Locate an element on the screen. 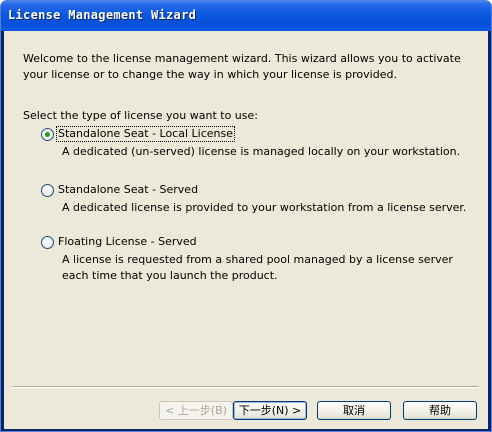  cancel-button: 取消 is located at coordinates (354, 410).